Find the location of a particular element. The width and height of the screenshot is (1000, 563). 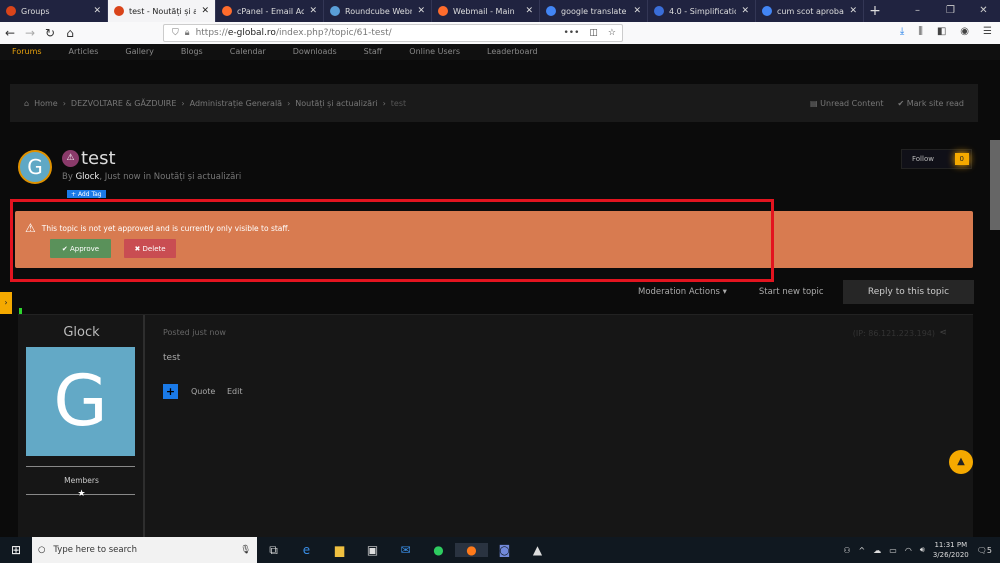

reply-button: Reply to this topic is located at coordinates (908, 292).